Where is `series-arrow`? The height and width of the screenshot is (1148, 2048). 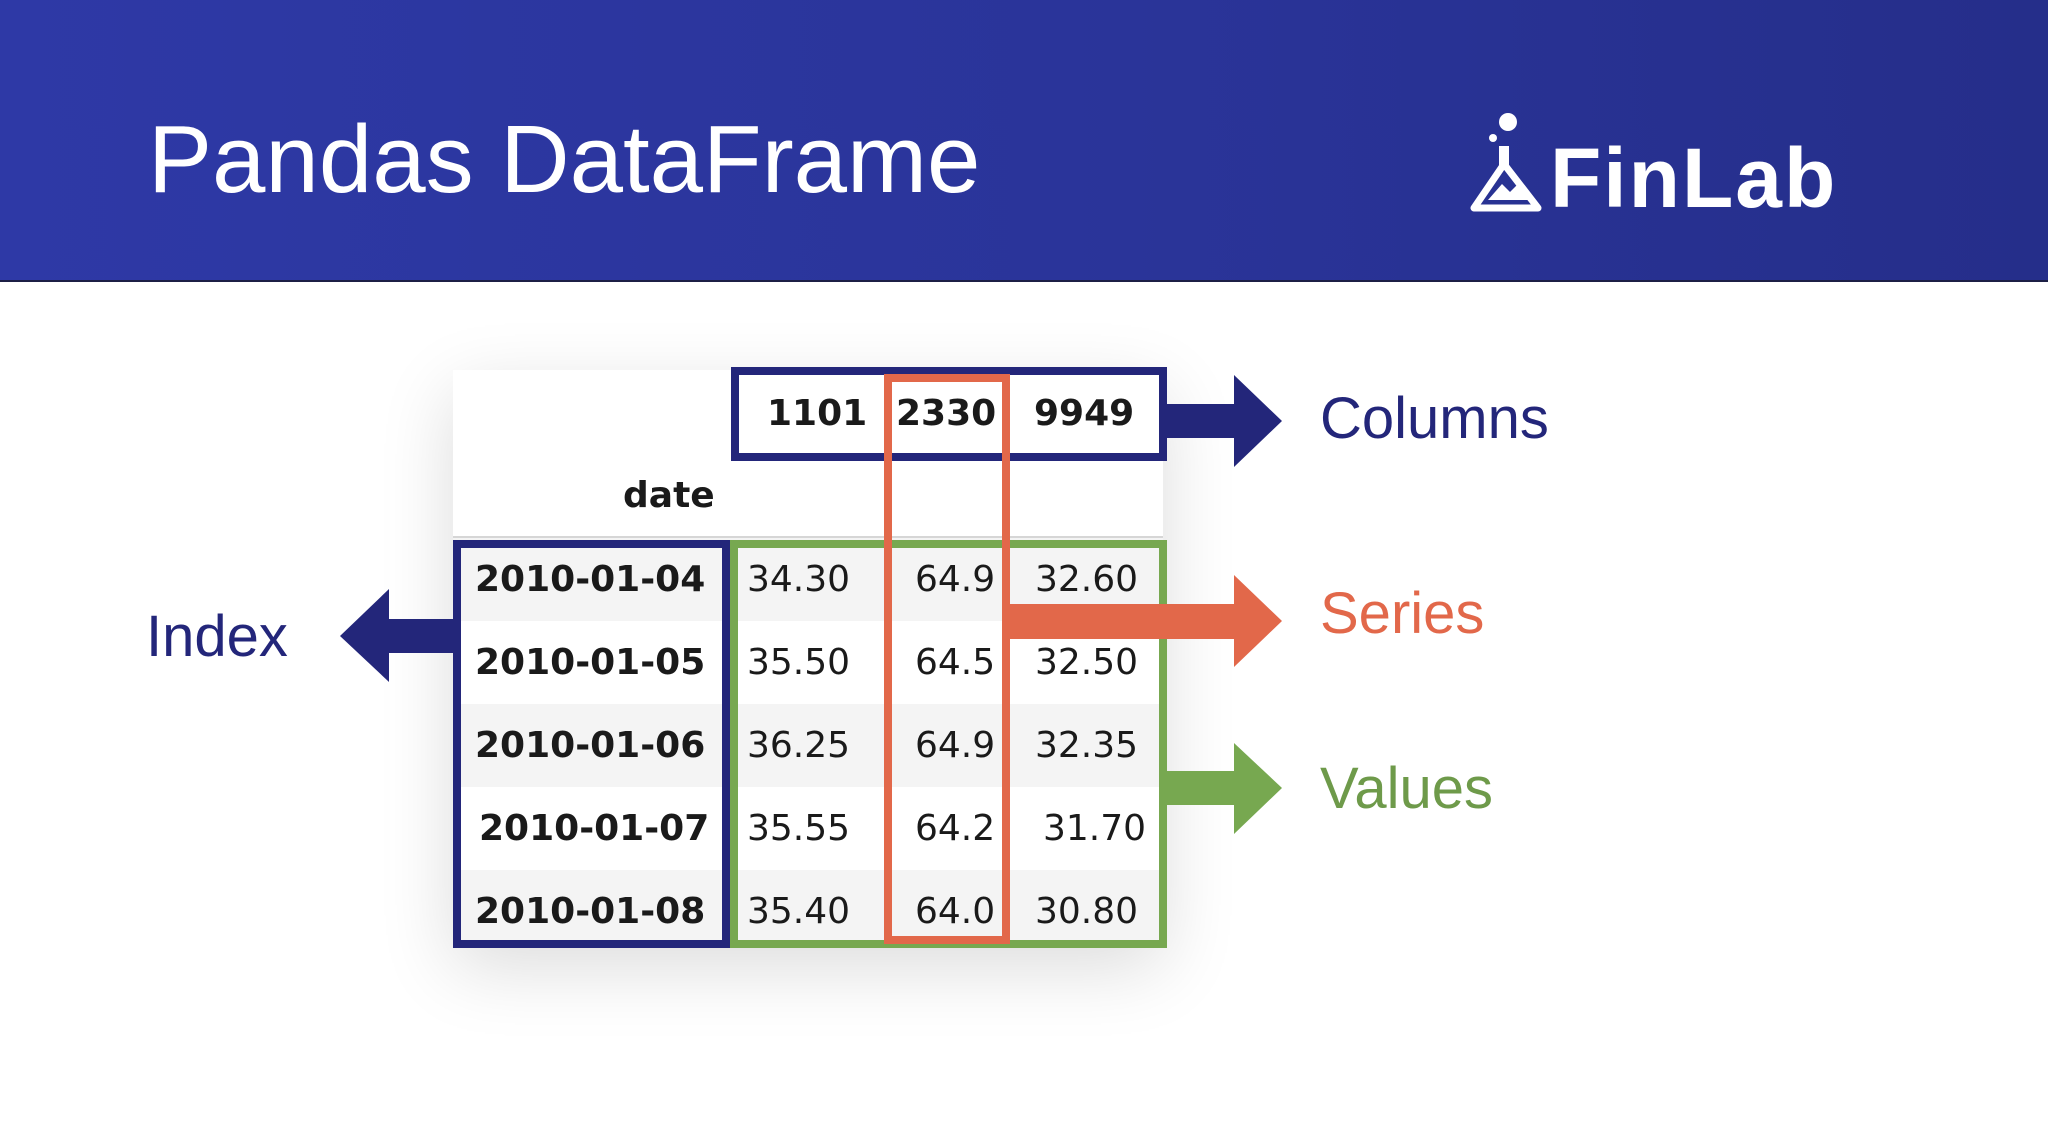 series-arrow is located at coordinates (1145, 621).